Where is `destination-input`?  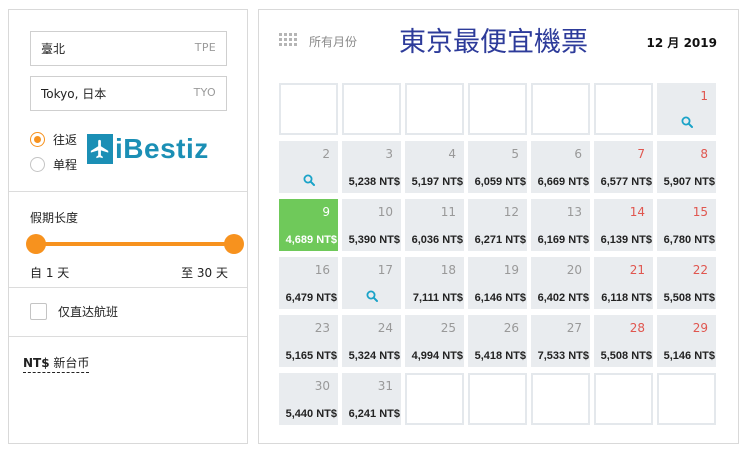
destination-input is located at coordinates (106, 93).